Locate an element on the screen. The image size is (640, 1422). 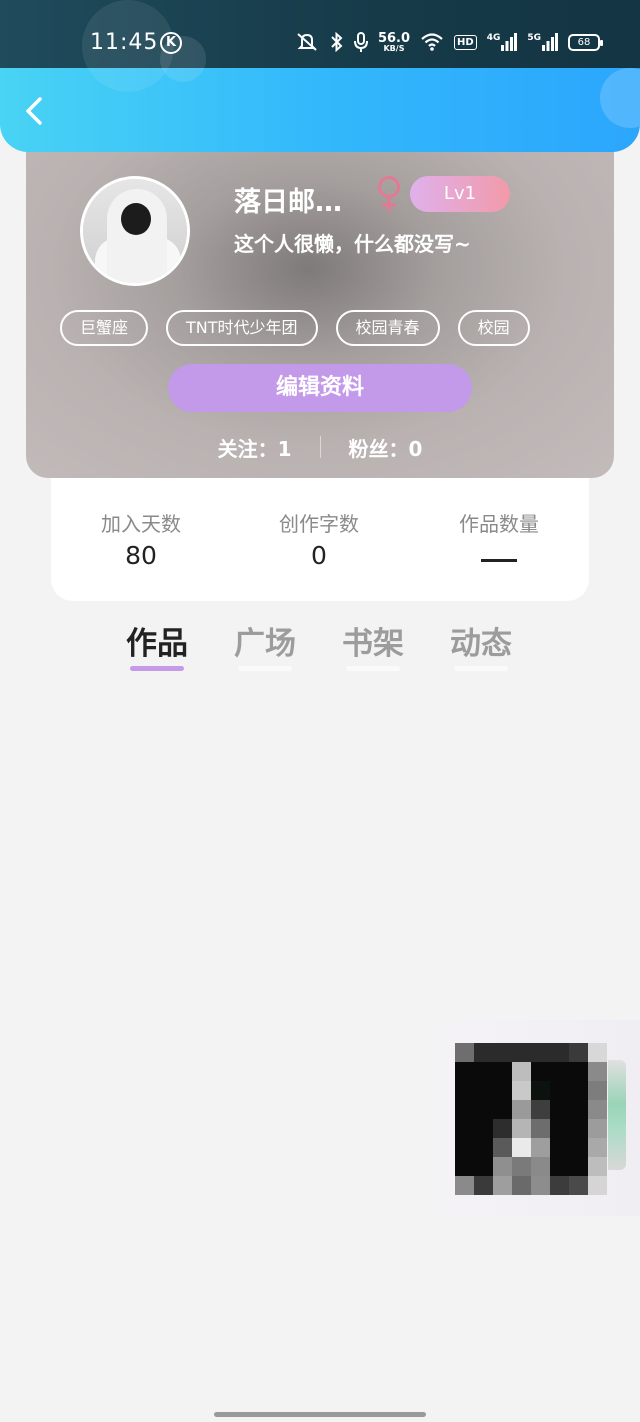
followers-link: 粉丝：0 is located at coordinates (386, 447).